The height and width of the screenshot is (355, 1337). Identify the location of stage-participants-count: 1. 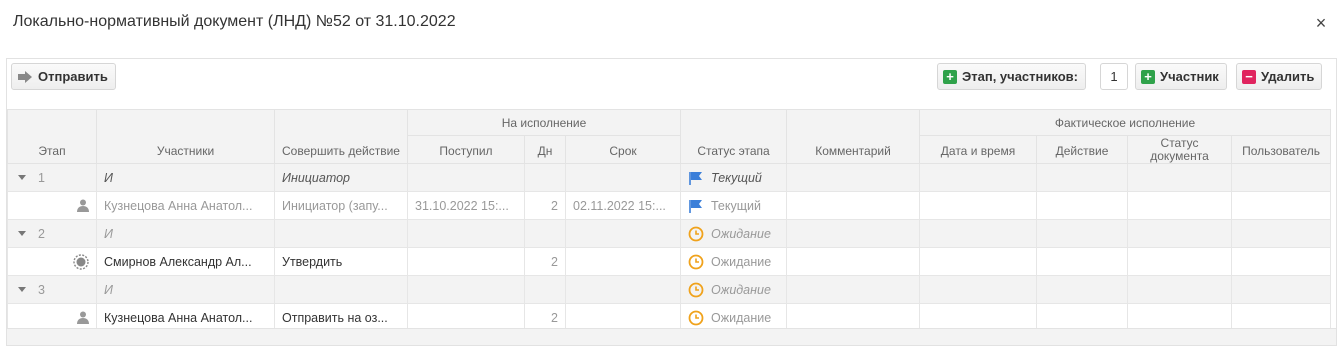
(1114, 76).